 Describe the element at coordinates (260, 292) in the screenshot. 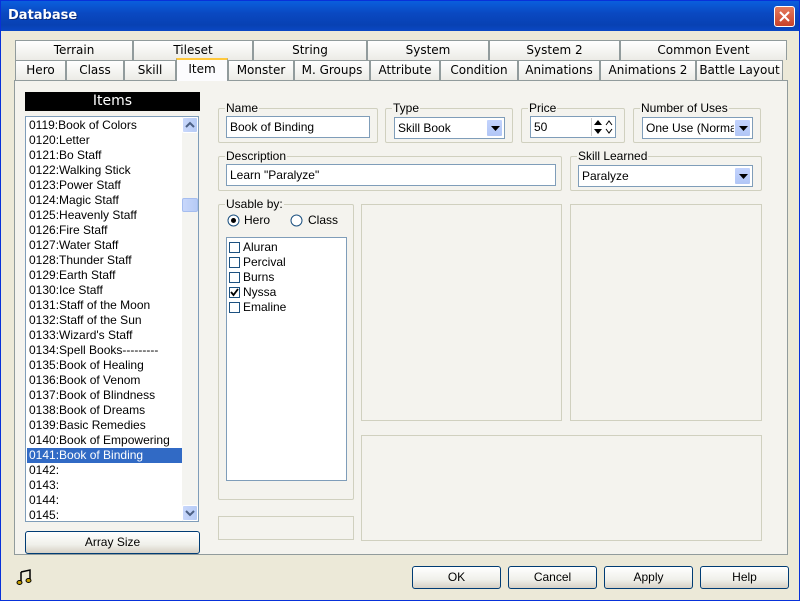

I see `hero-name: Nyssa` at that location.